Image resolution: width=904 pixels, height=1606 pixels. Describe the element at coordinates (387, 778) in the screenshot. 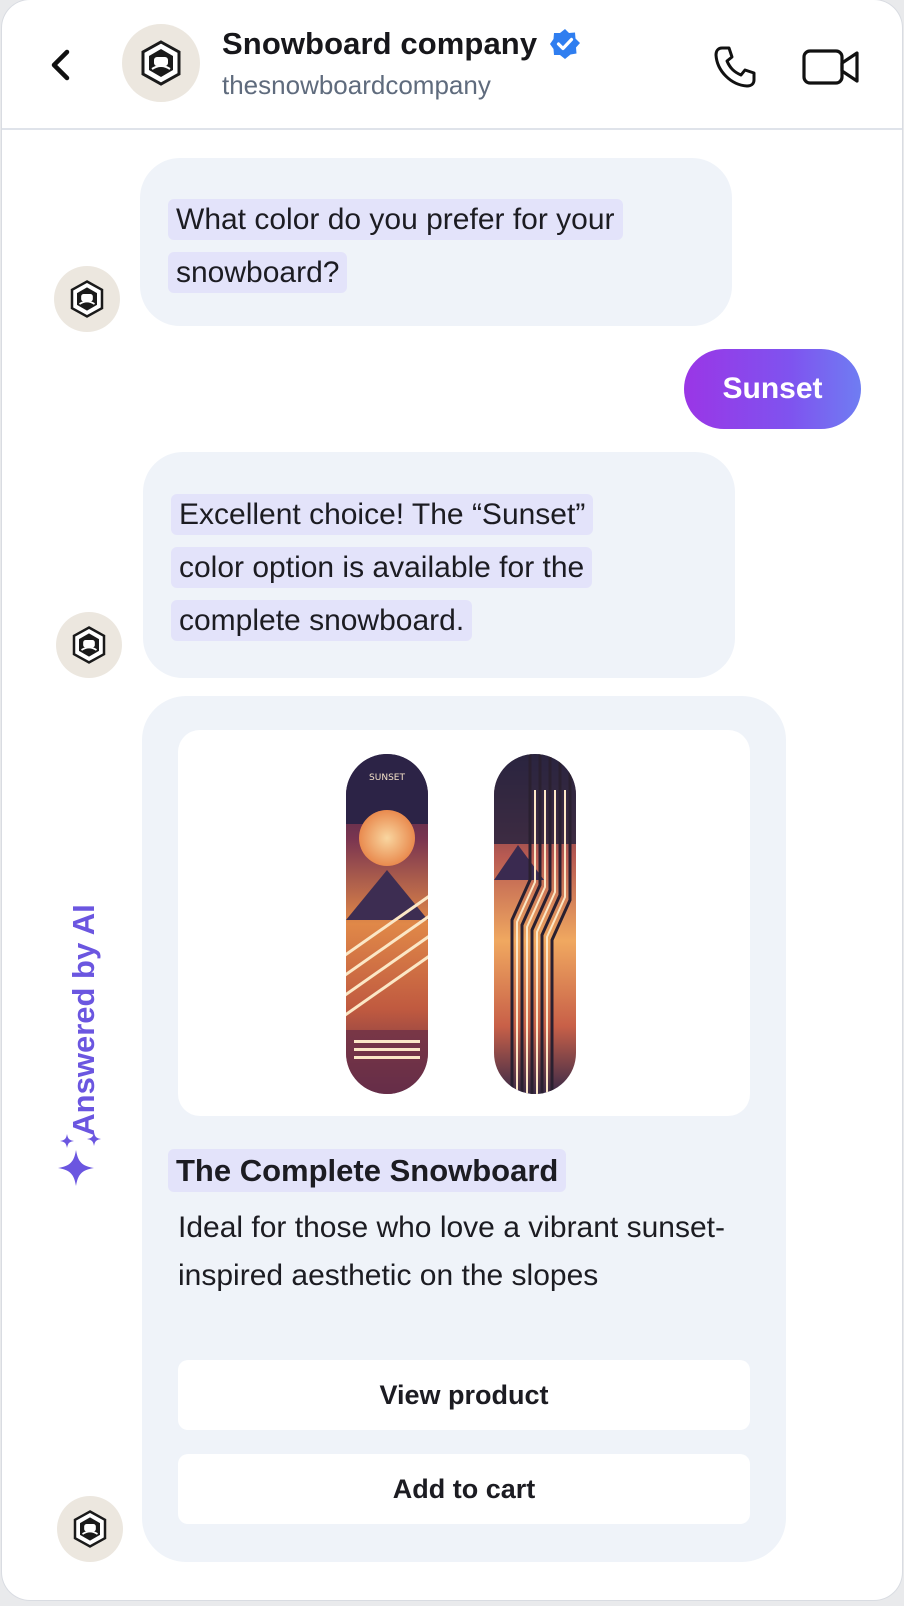

I see `board-text: SUNSET` at that location.